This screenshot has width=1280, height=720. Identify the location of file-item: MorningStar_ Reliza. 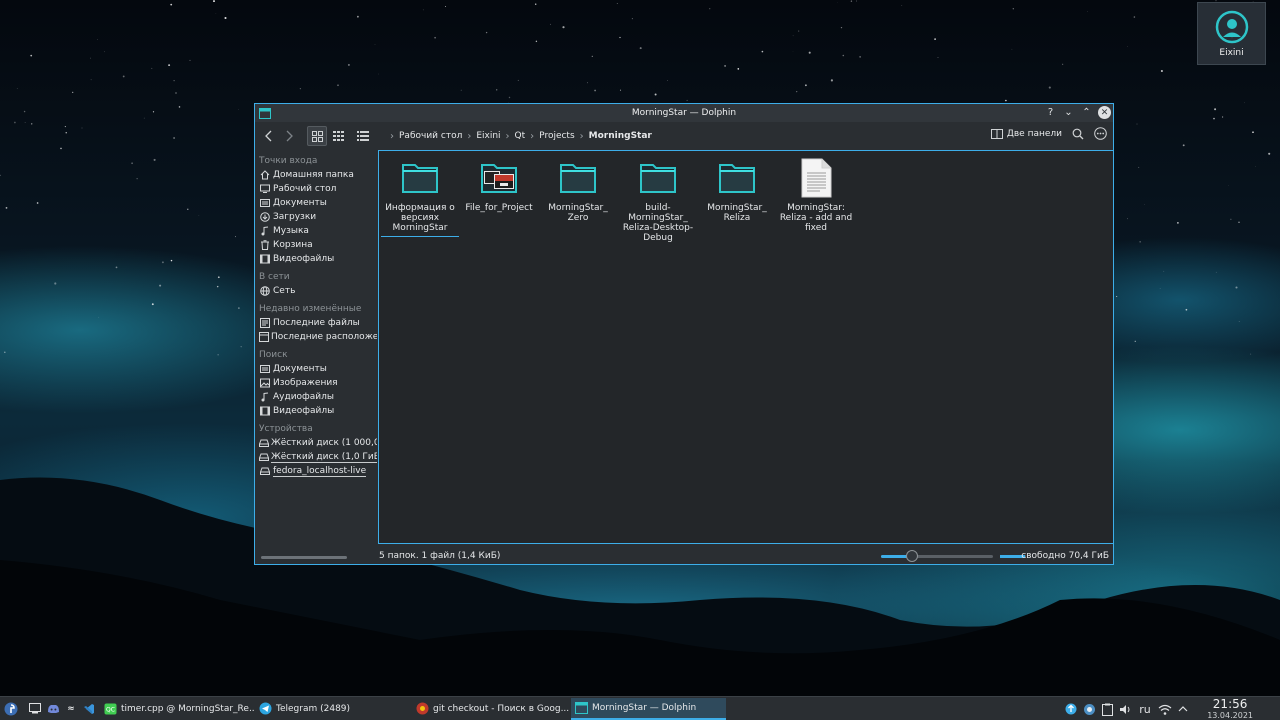
(737, 190).